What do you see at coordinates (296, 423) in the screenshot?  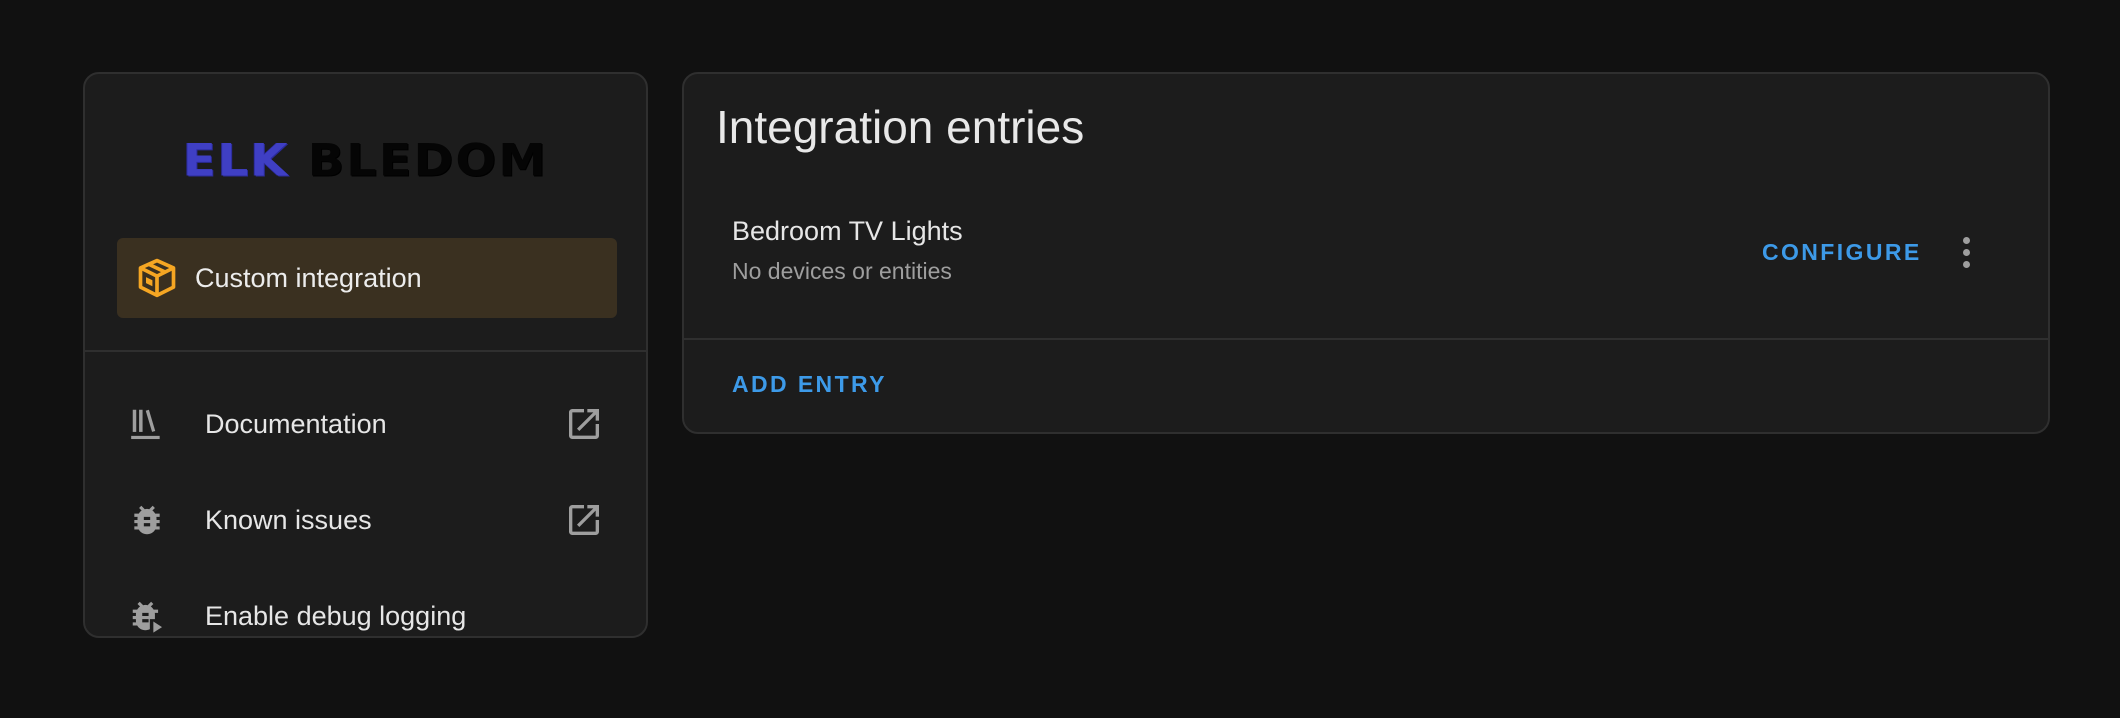 I see `documentation-label: Documentation` at bounding box center [296, 423].